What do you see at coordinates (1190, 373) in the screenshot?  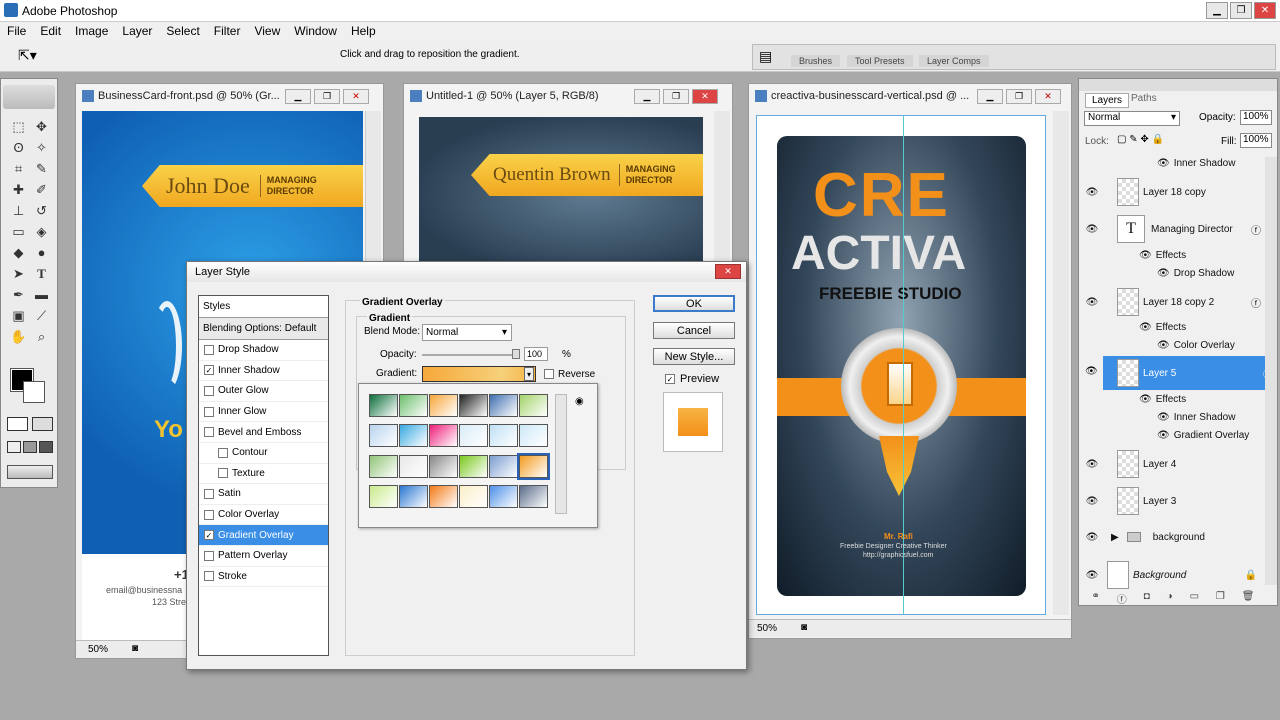 I see `layer-row-layer-5: Layer 5ⓕ` at bounding box center [1190, 373].